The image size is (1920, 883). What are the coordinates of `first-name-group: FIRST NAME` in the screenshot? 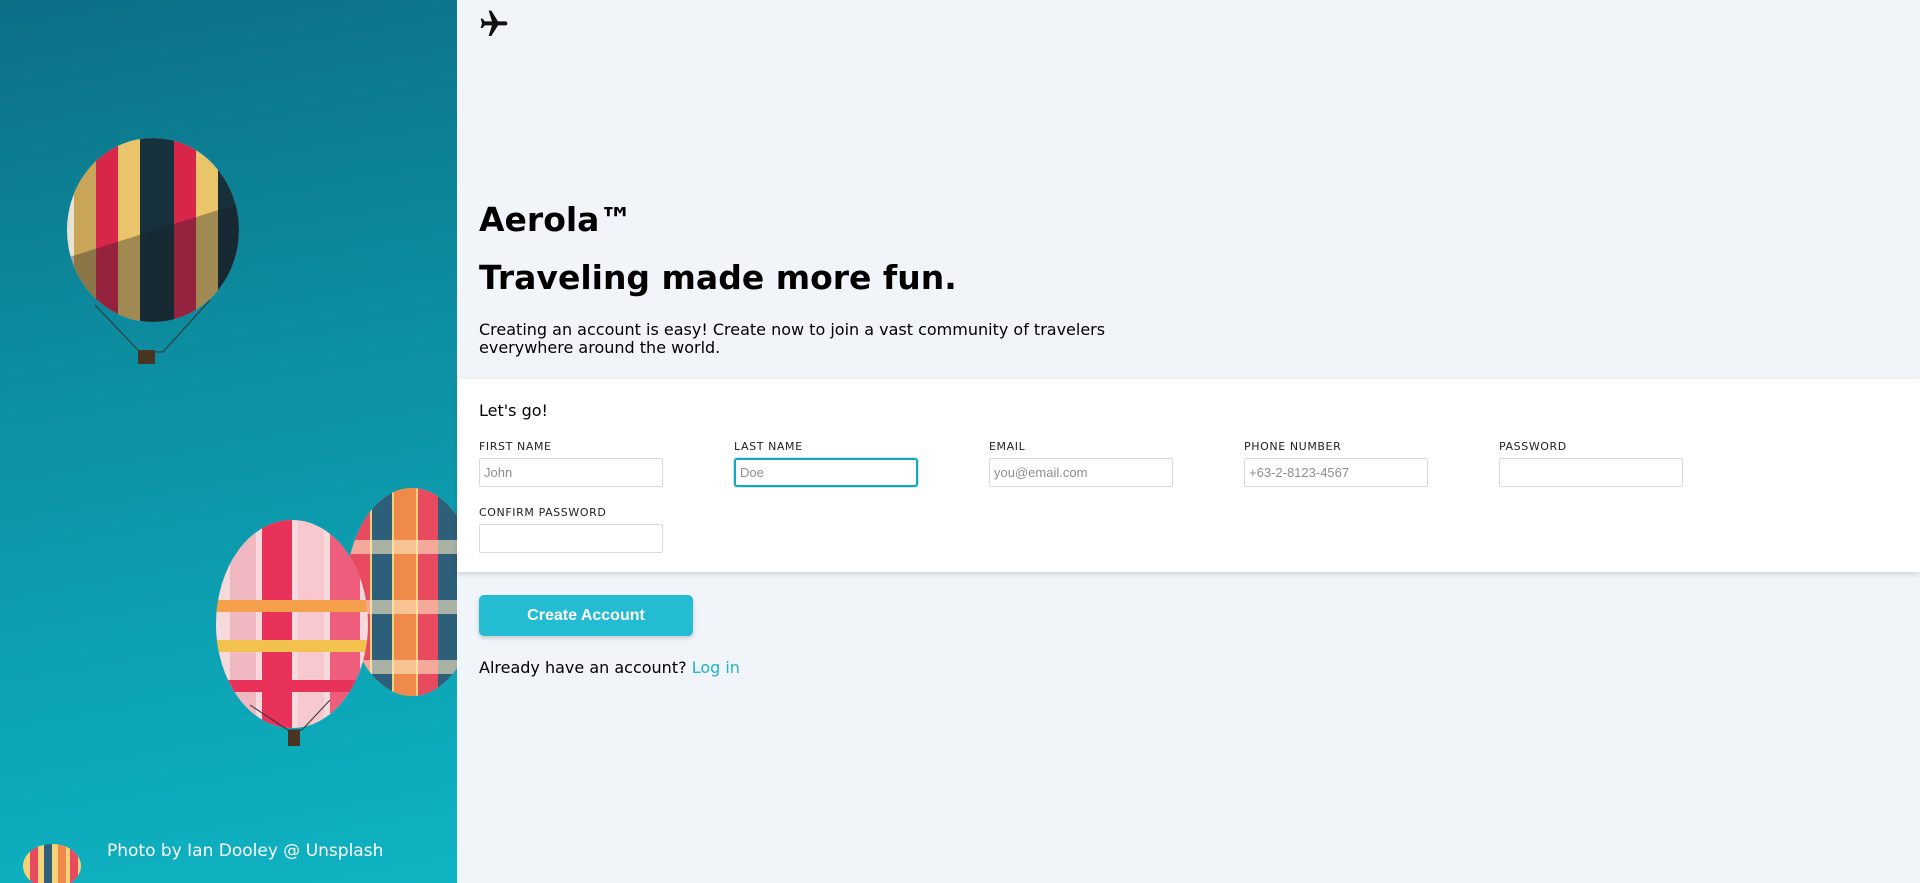 It's located at (571, 463).